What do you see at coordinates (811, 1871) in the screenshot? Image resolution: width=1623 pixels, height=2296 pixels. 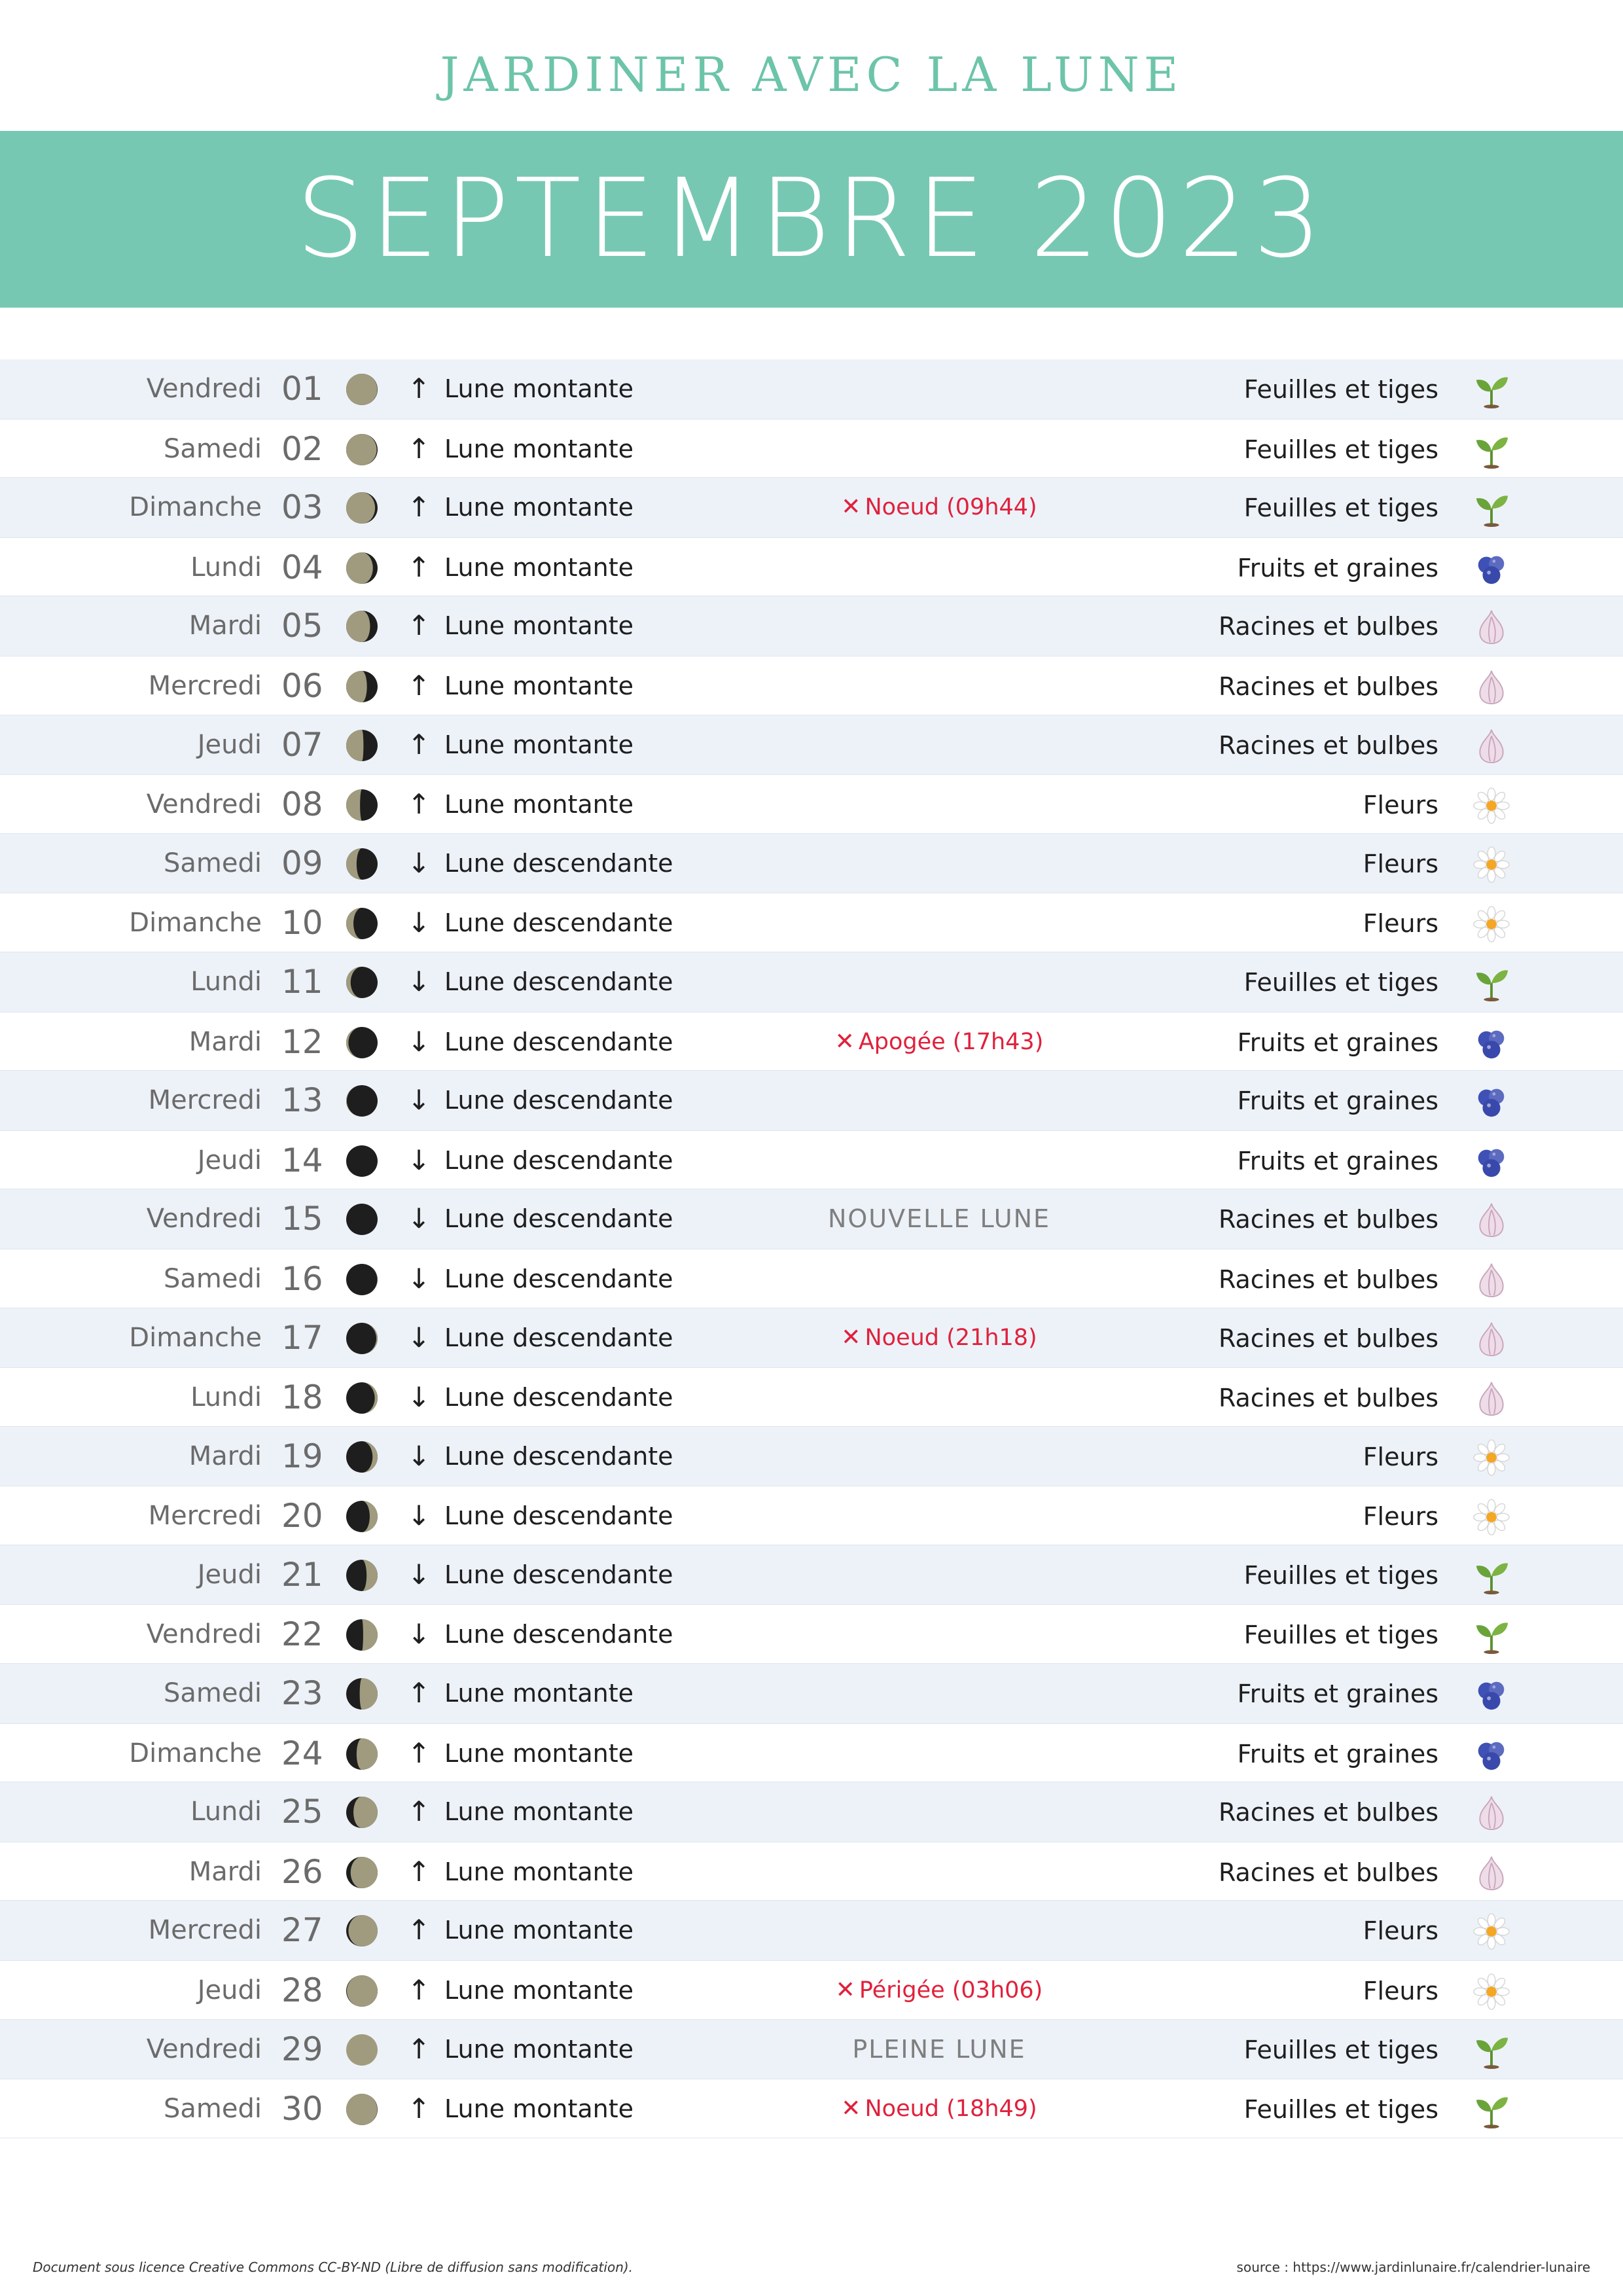 I see `table-row: Mardi 26 ↑ Lune montante Racines et bulbes` at bounding box center [811, 1871].